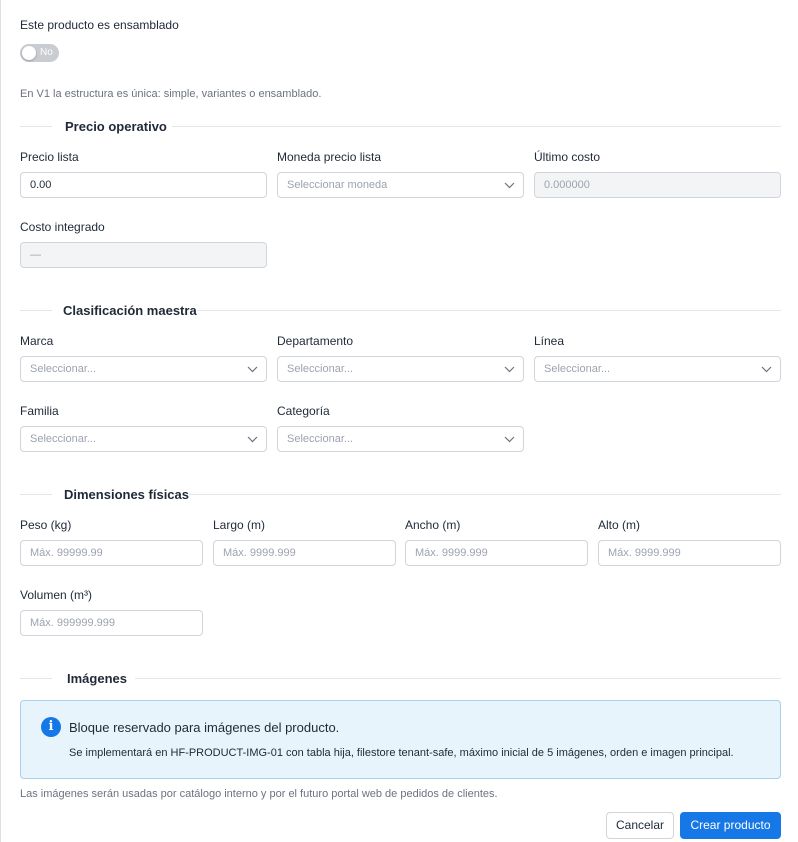 This screenshot has height=842, width=798. What do you see at coordinates (0, 421) in the screenshot?
I see `window-edge` at bounding box center [0, 421].